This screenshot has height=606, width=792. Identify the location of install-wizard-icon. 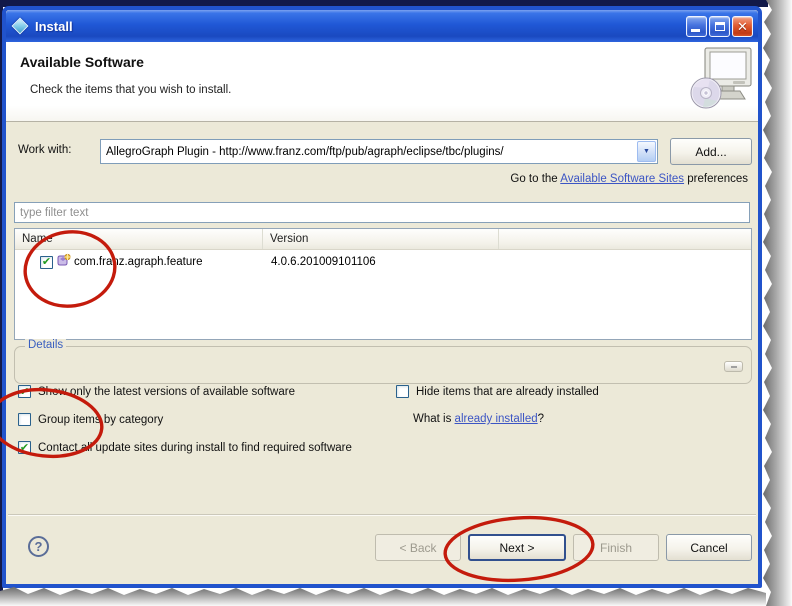
(20, 26).